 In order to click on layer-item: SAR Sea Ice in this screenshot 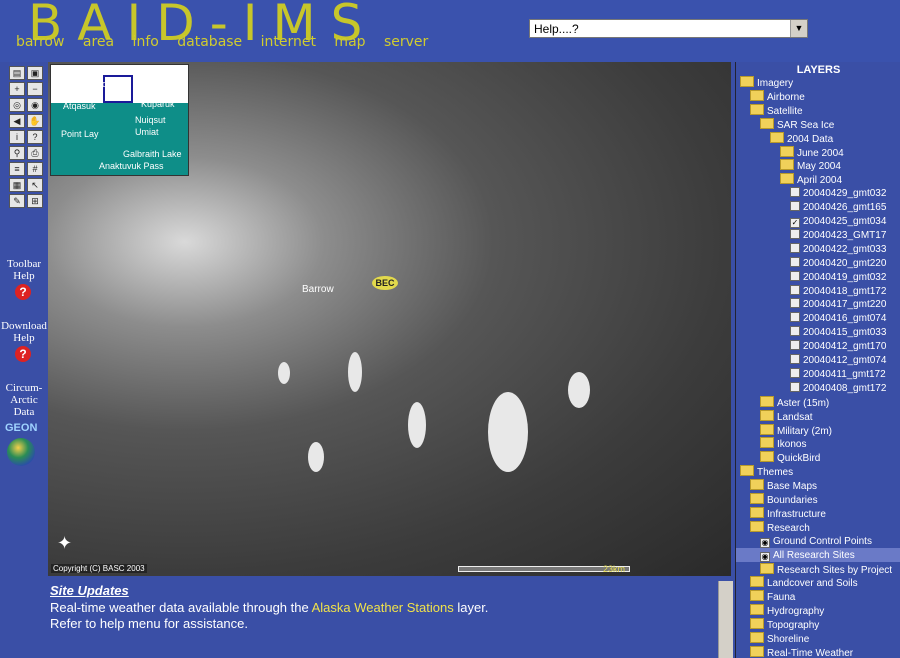, I will do `click(797, 124)`.